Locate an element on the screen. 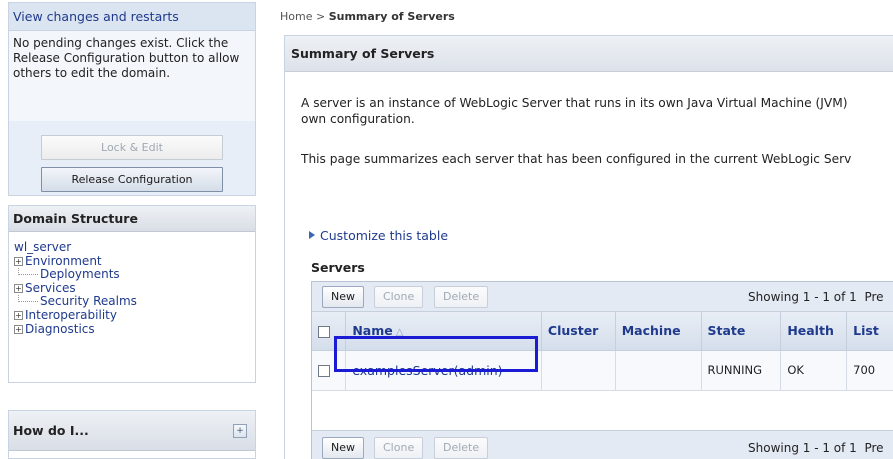 This screenshot has height=459, width=893. tree-item-diagnostics: + Diagnostics is located at coordinates (134, 329).